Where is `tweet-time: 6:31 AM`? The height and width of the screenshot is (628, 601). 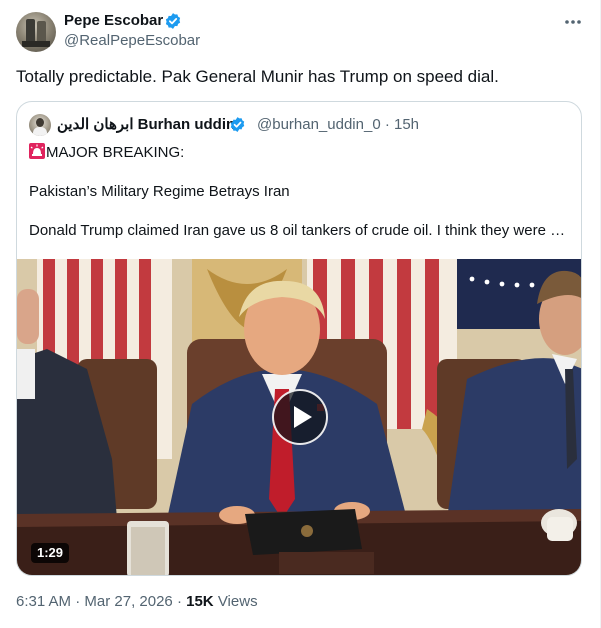
tweet-time: 6:31 AM is located at coordinates (43, 601).